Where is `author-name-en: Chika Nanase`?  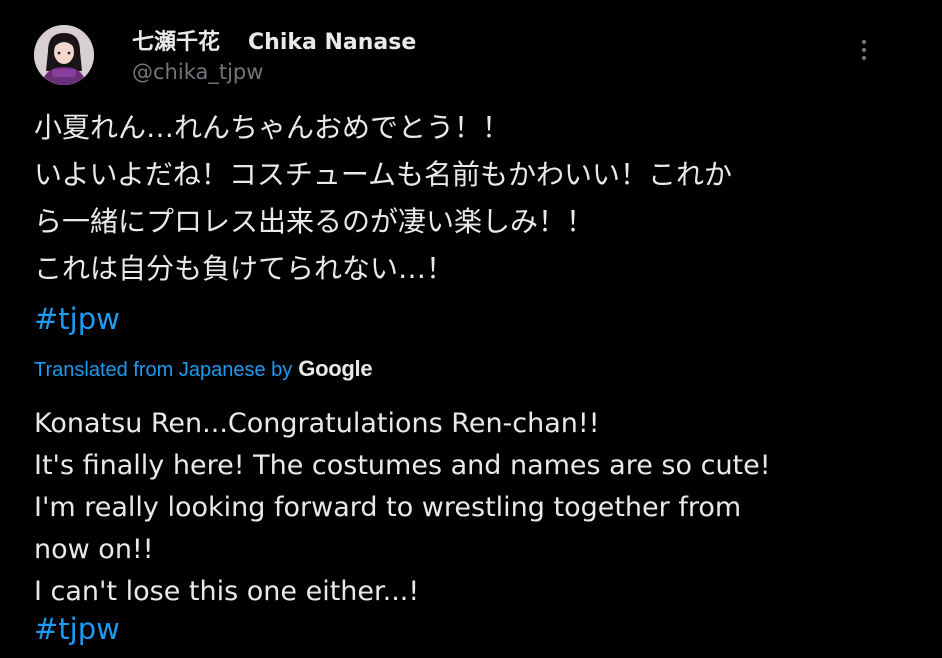
author-name-en: Chika Nanase is located at coordinates (332, 42).